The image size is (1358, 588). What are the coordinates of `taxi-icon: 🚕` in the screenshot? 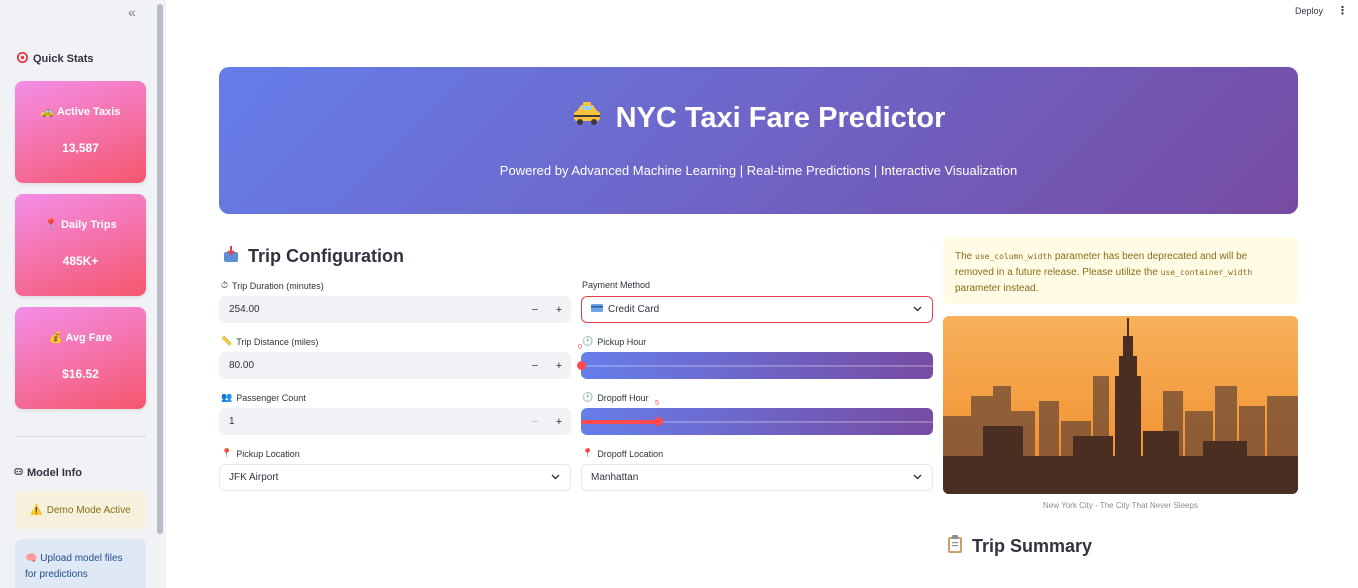 It's located at (47, 112).